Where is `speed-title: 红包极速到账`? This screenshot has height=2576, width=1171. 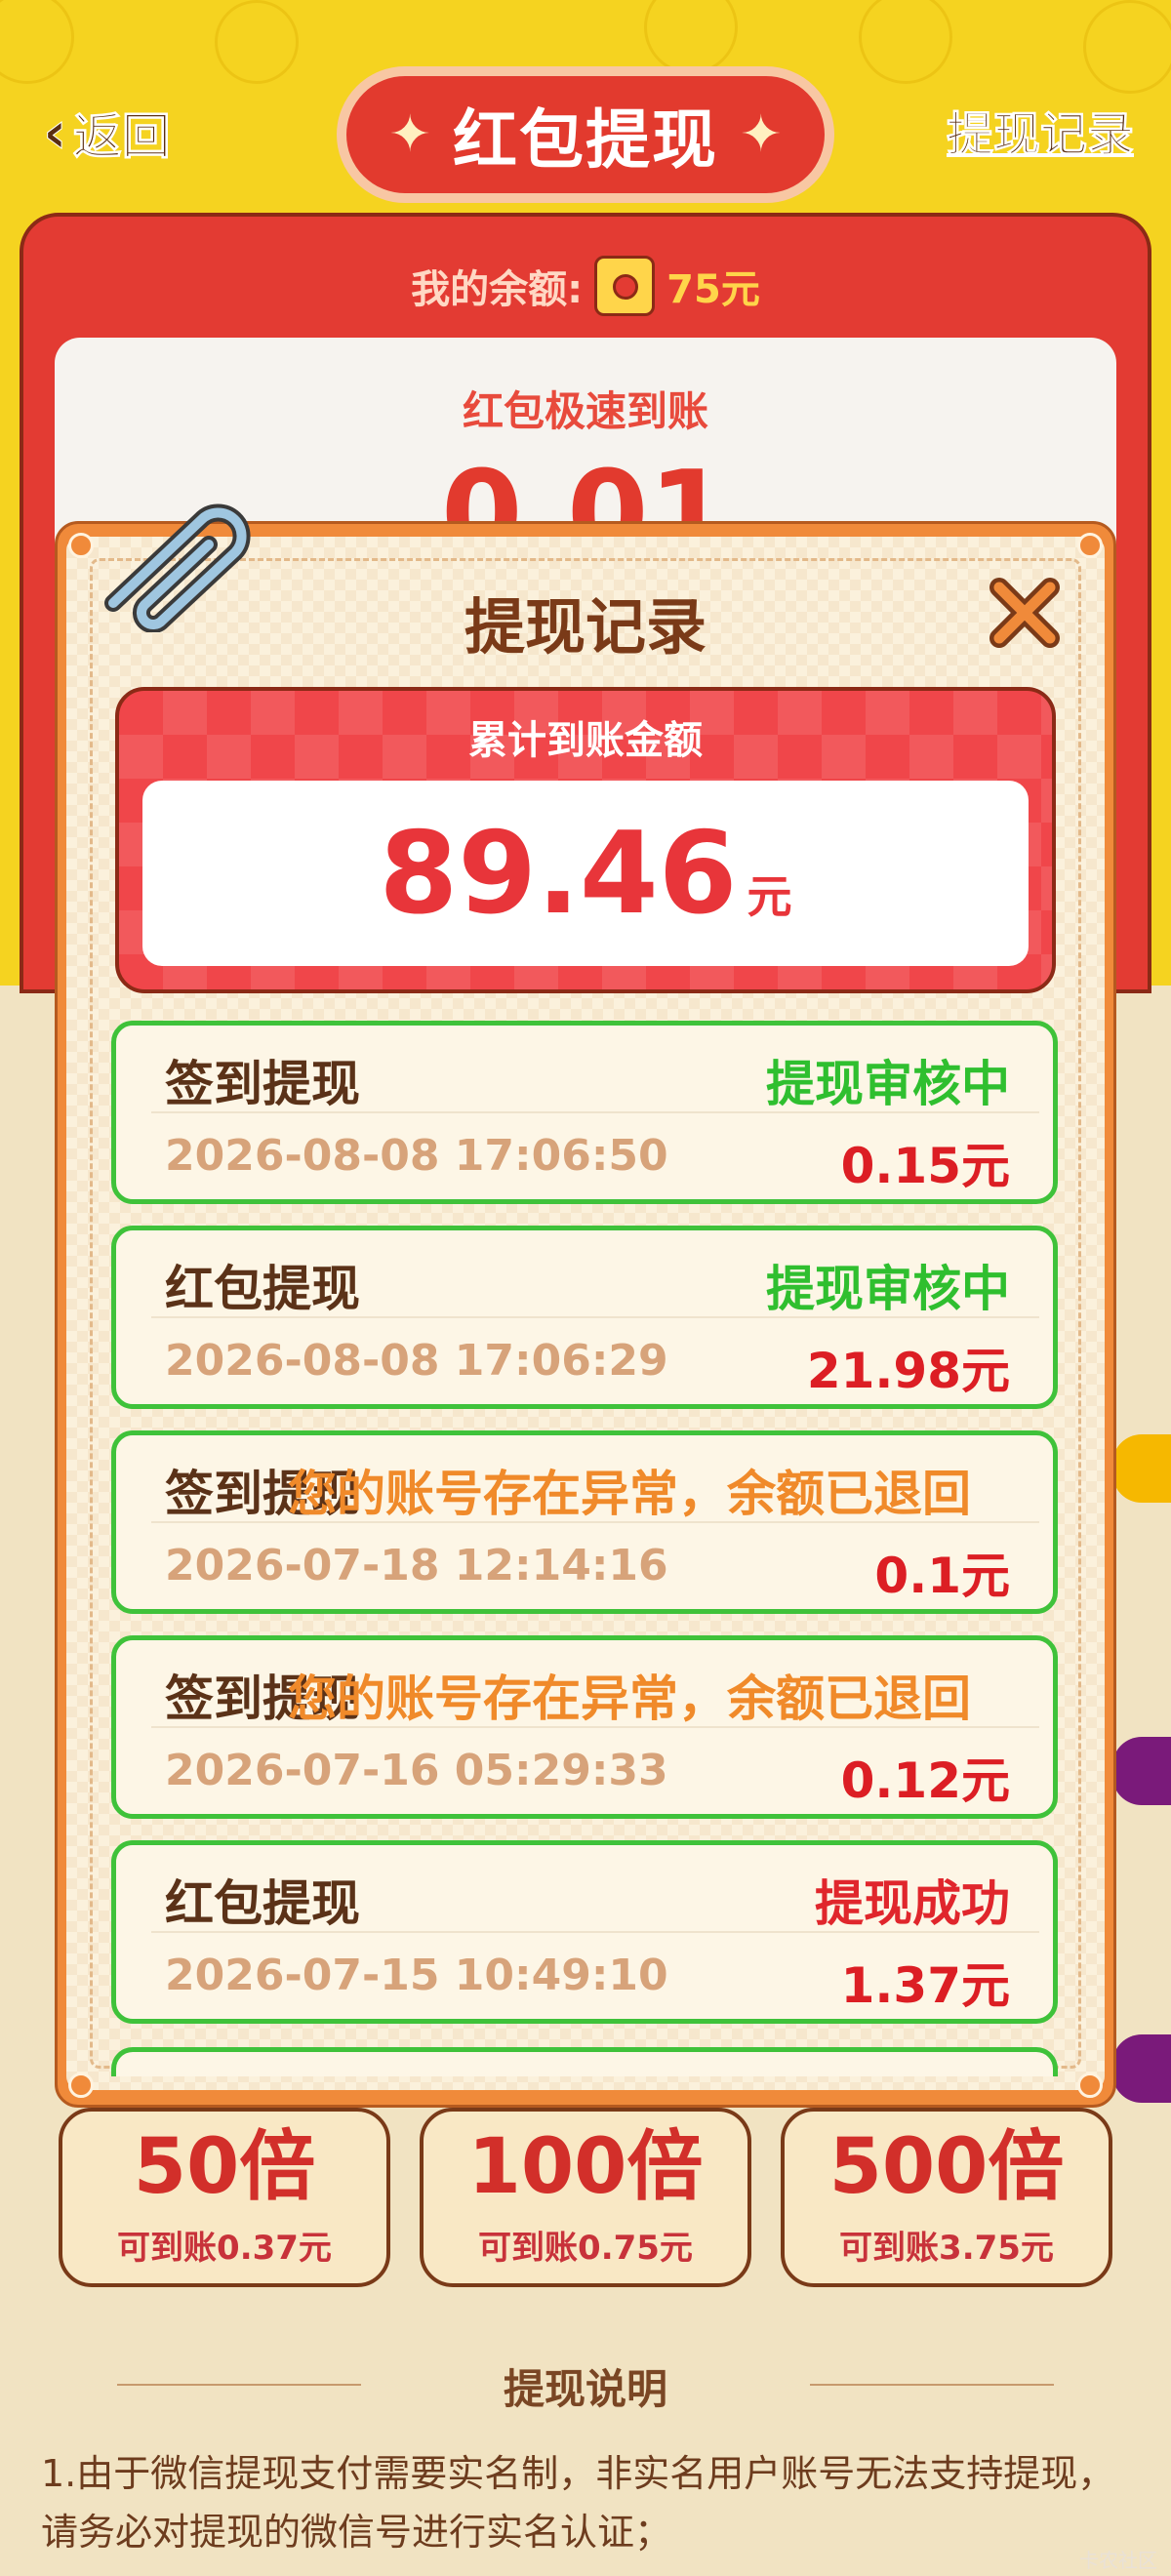
speed-title: 红包极速到账 is located at coordinates (585, 411).